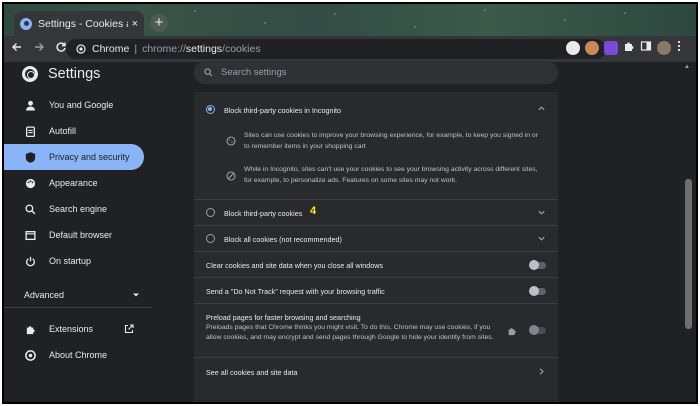 This screenshot has height=406, width=700. Describe the element at coordinates (376, 213) in the screenshot. I see `option-block-third-party: Block third-party cookies 4` at that location.